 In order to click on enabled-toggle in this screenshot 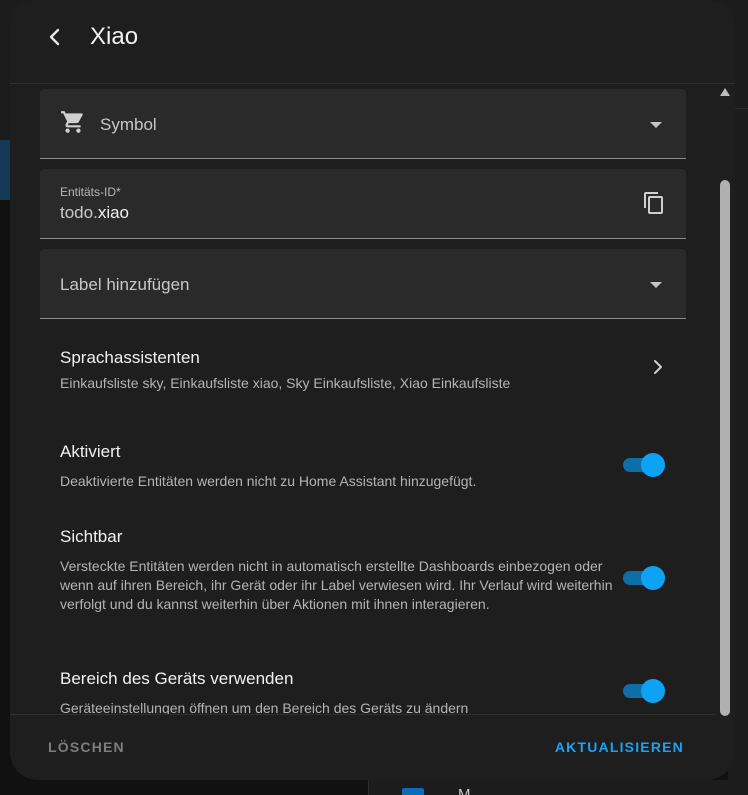, I will do `click(644, 465)`.